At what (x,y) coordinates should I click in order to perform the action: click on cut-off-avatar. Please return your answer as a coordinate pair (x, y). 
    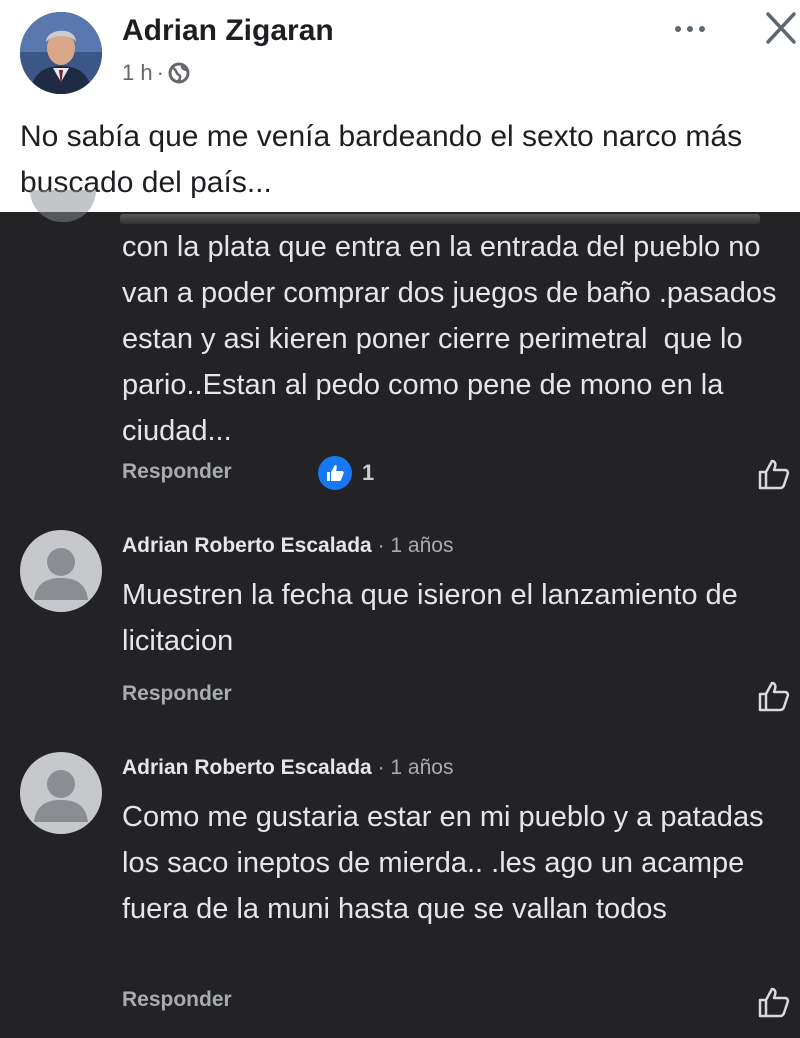
    Looking at the image, I should click on (63, 206).